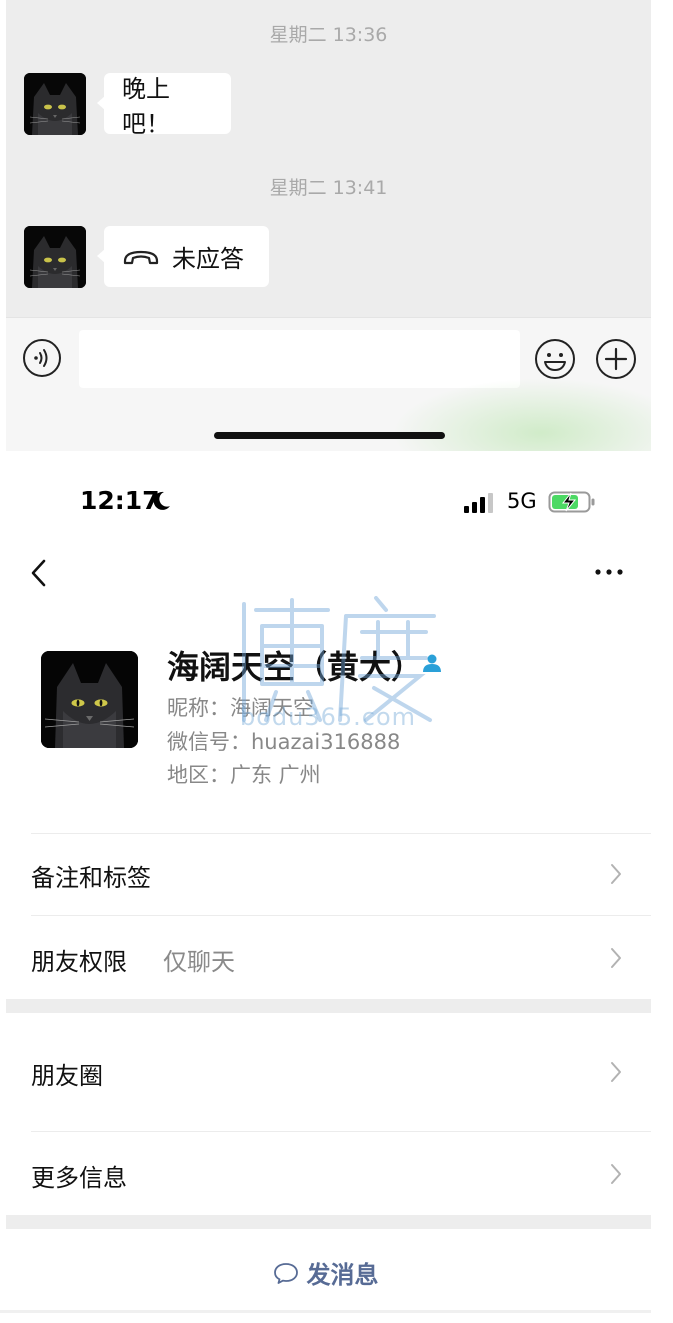  I want to click on menu-label: 朋友圈, so click(67, 1076).